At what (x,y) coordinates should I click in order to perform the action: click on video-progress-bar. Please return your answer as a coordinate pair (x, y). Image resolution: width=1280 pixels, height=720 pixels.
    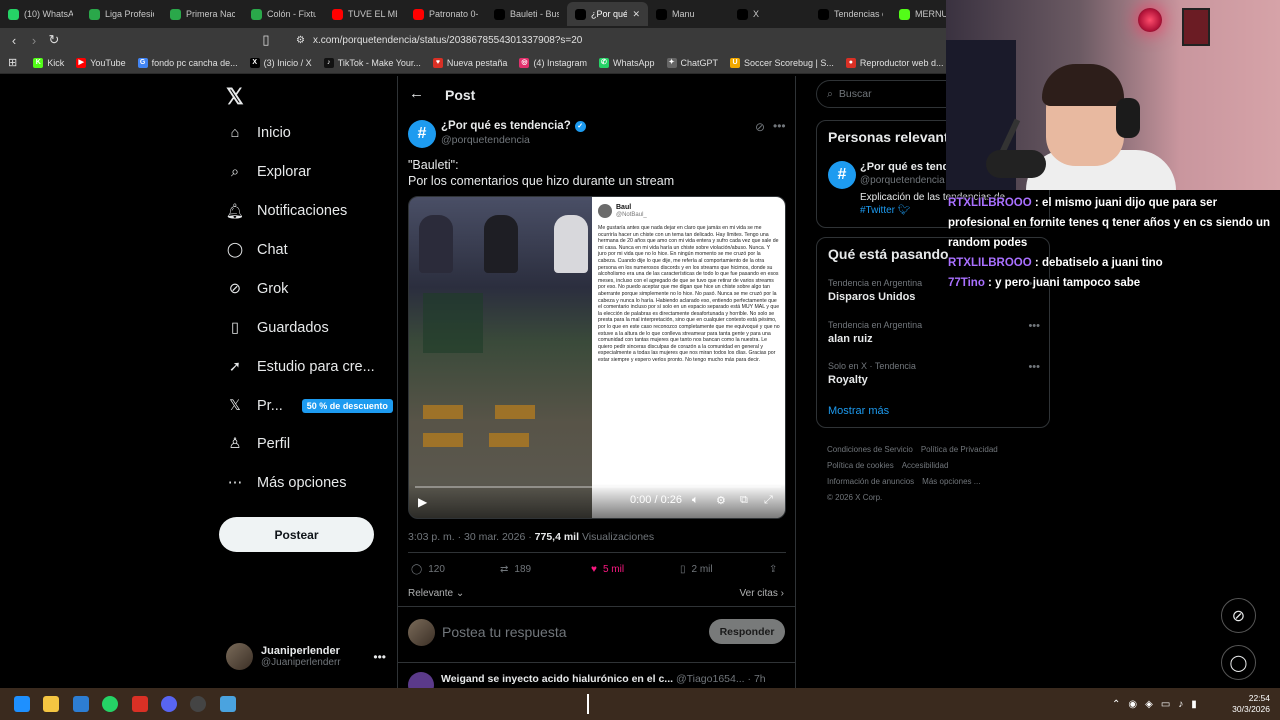
    Looking at the image, I should click on (598, 487).